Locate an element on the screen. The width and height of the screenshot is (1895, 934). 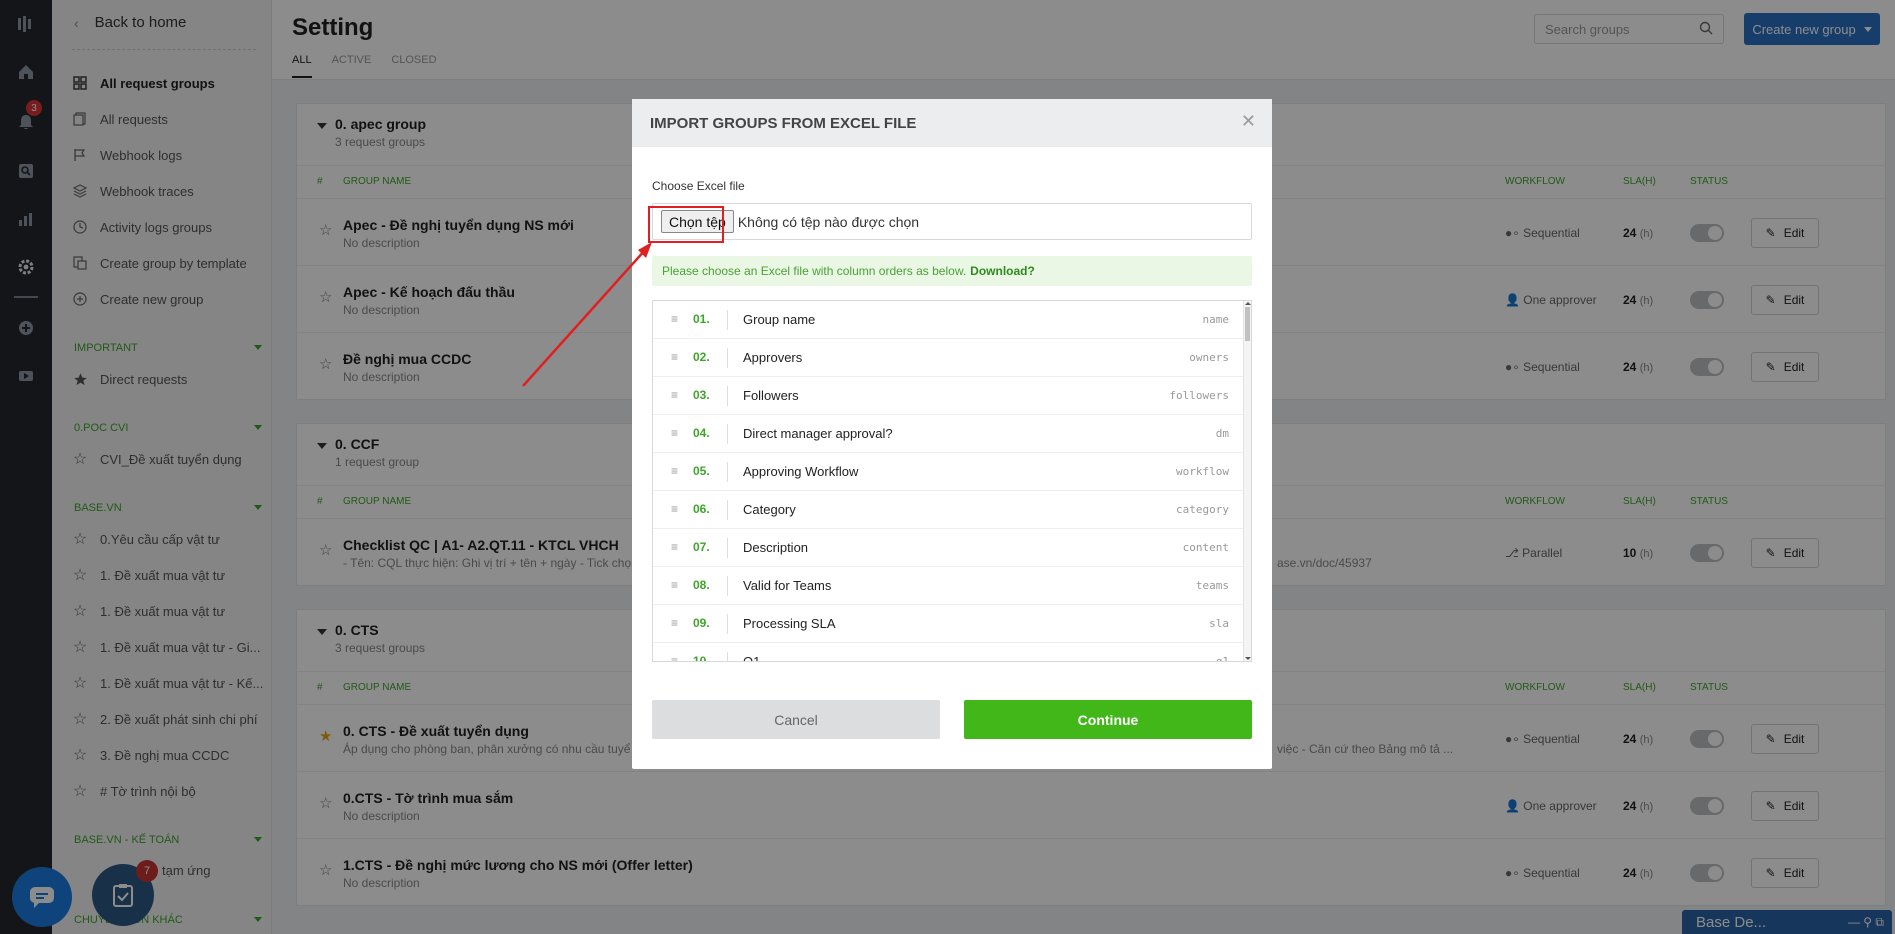
item-number: 04. is located at coordinates (701, 433).